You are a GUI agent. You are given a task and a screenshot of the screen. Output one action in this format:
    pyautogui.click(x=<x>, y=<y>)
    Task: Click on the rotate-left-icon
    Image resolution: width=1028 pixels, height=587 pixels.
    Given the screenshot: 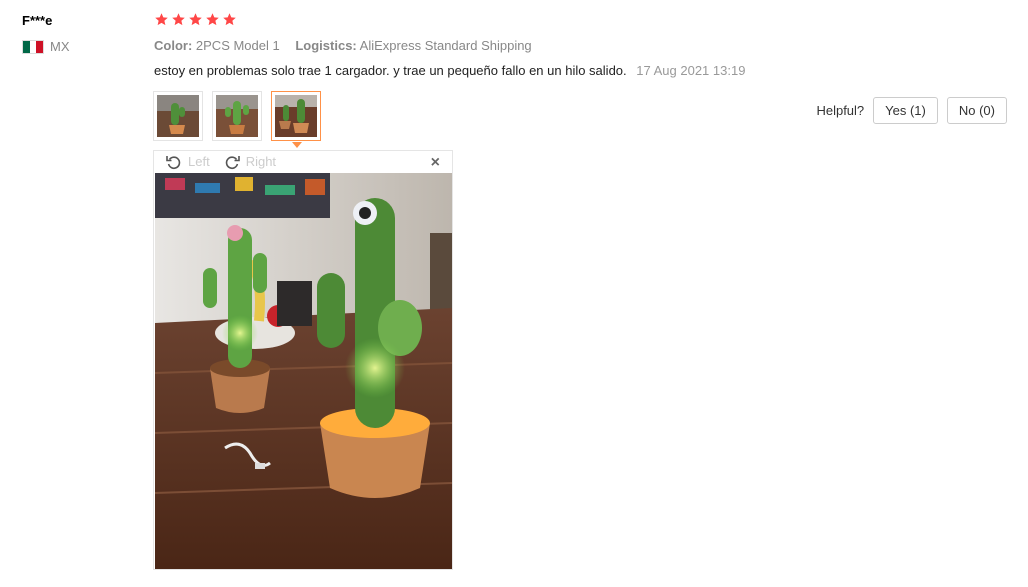 What is the action you would take?
    pyautogui.click(x=173, y=162)
    